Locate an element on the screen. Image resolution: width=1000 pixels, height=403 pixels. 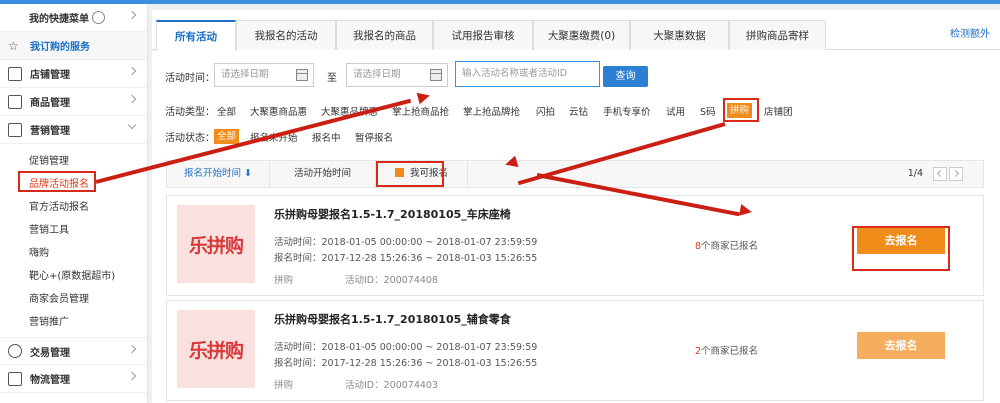
status-option-paused: 暂停报名 is located at coordinates (374, 137).